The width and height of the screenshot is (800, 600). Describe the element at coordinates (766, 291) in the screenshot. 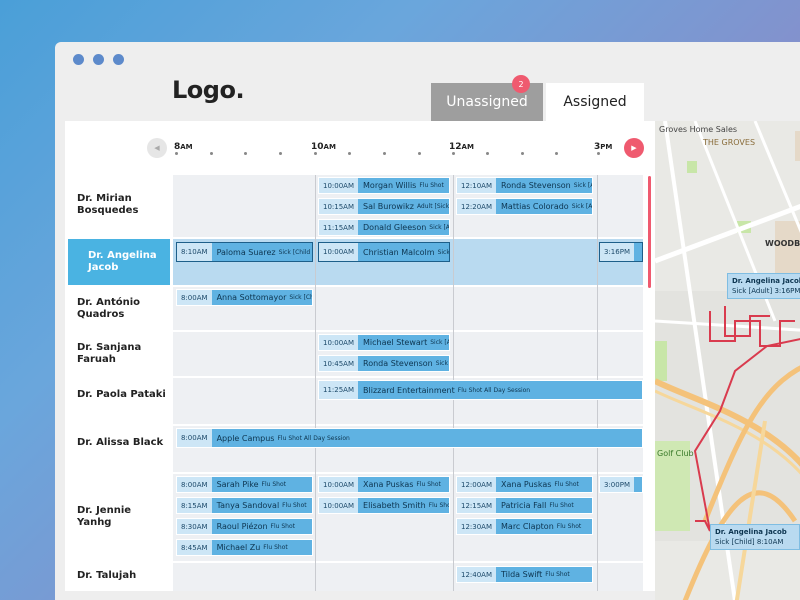

I see `callout-detail: Sick [Adult] 3:16PM` at that location.